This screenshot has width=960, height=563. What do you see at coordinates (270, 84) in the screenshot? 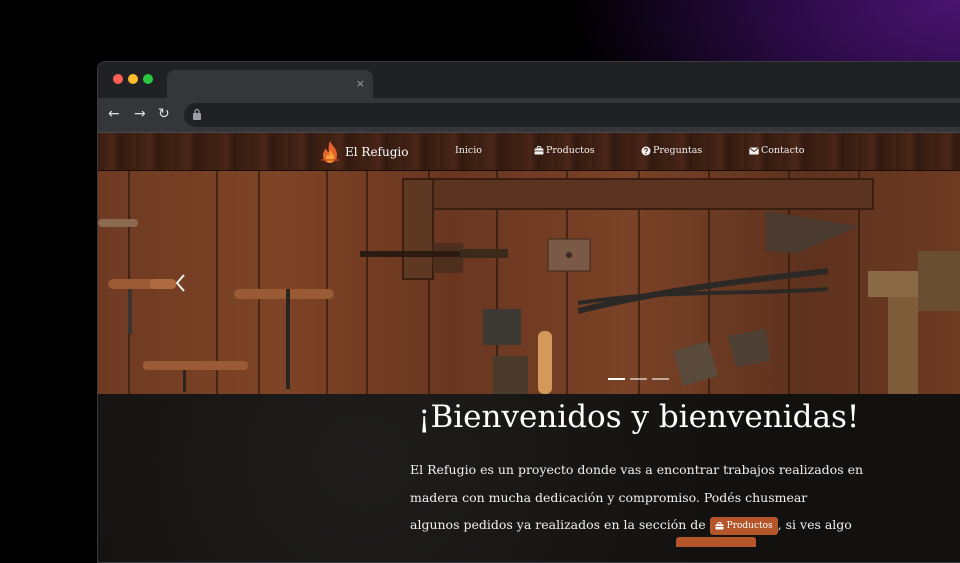
I see `browser-tab: ×` at bounding box center [270, 84].